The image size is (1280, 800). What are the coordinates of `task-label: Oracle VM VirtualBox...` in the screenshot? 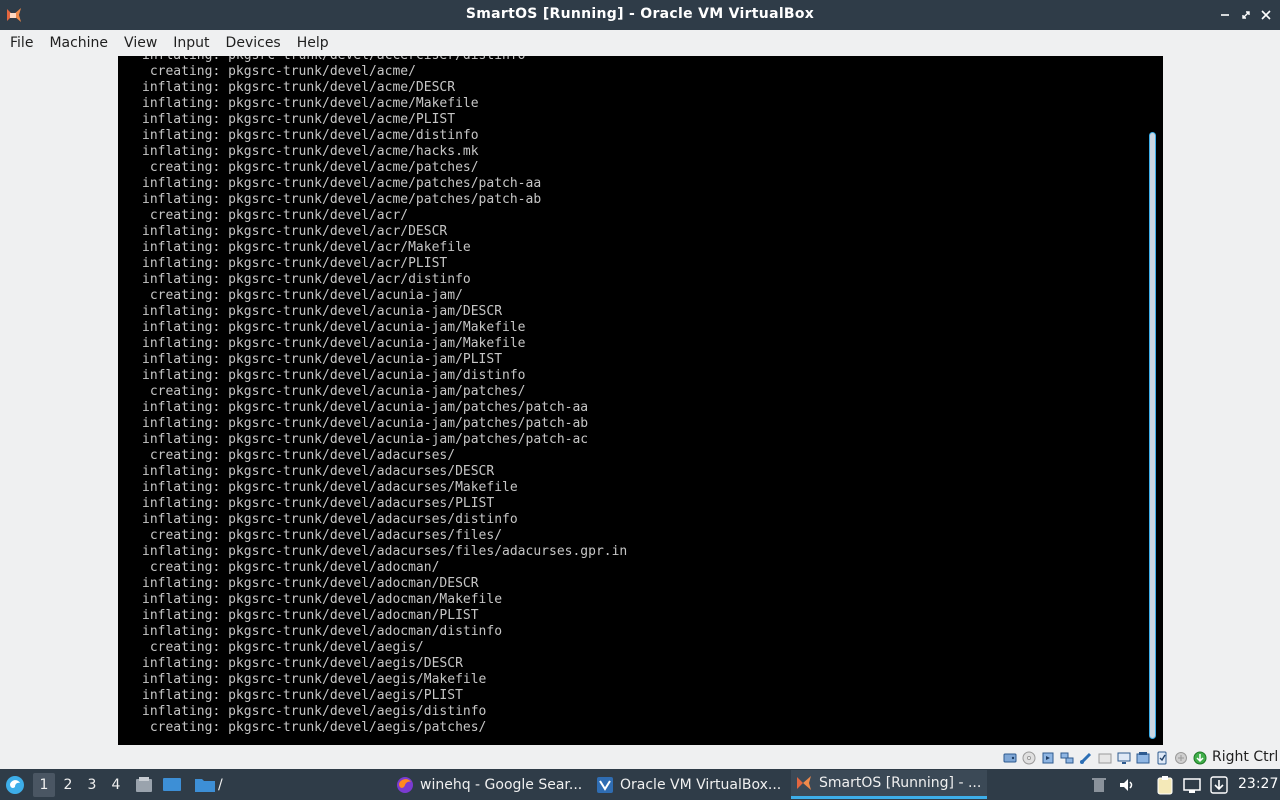 It's located at (701, 784).